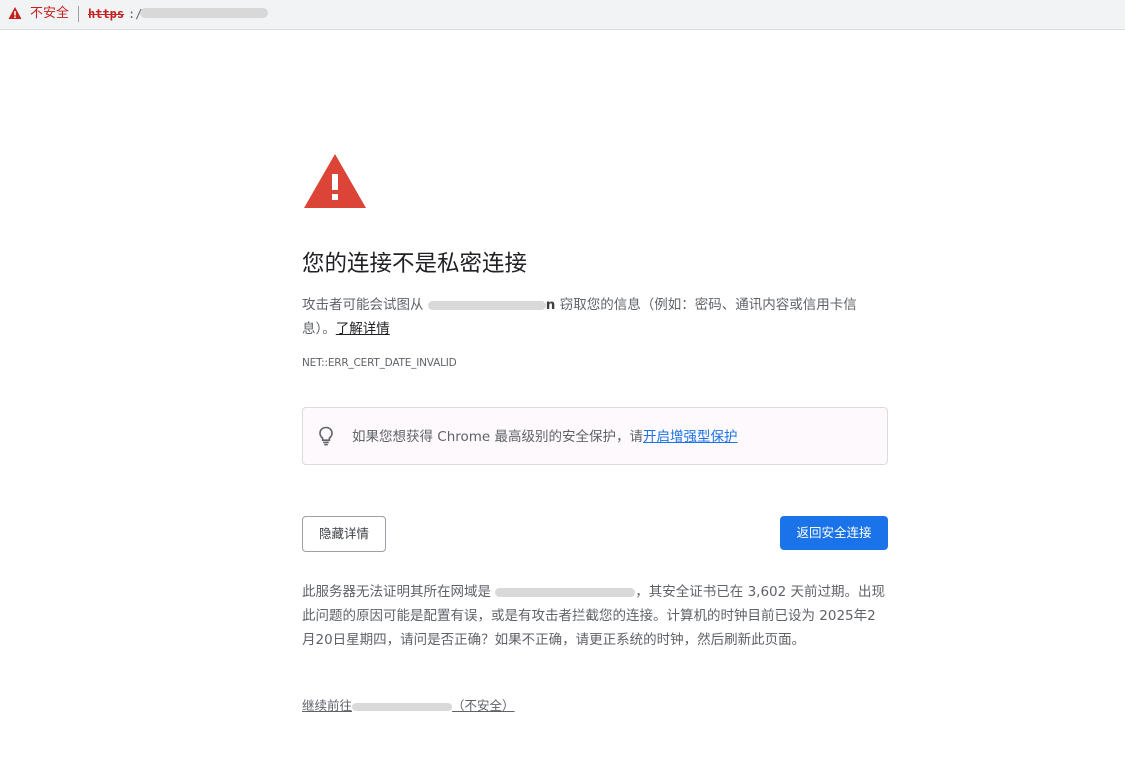  I want to click on hide-details-button: 隐藏详情, so click(344, 534).